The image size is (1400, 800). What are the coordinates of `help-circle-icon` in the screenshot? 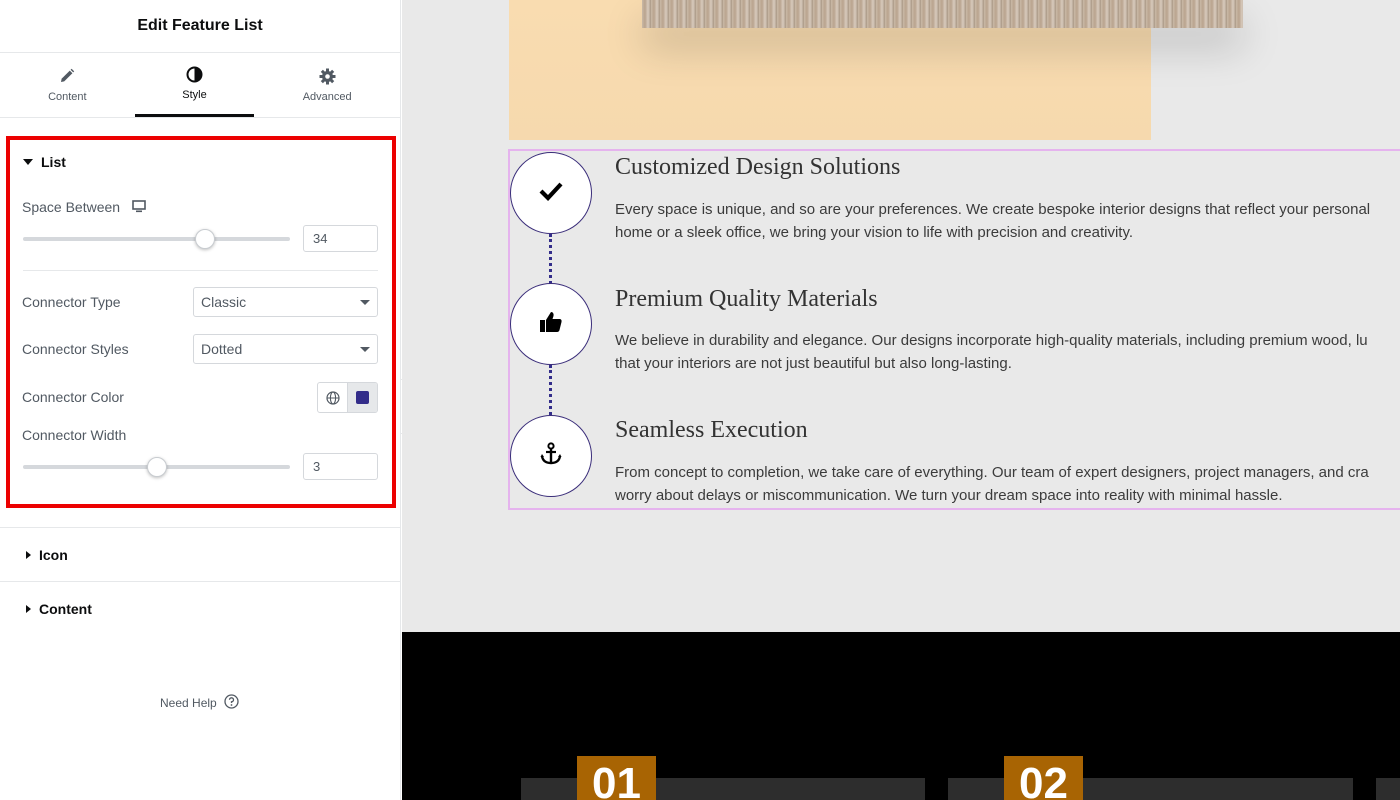 It's located at (231, 703).